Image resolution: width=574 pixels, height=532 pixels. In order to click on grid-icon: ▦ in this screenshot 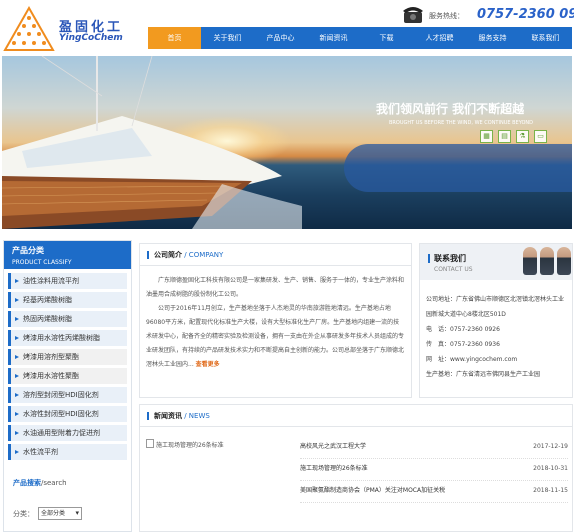, I will do `click(486, 136)`.